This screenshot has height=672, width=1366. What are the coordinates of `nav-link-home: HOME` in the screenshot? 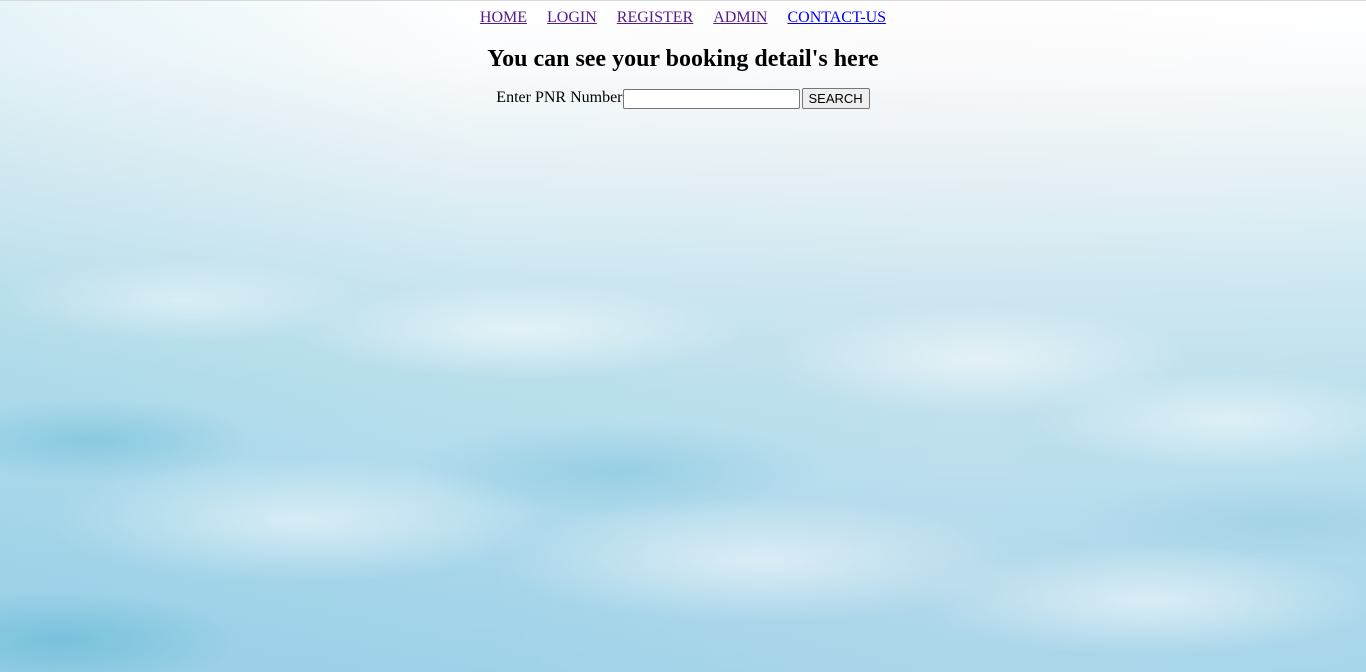 It's located at (503, 17).